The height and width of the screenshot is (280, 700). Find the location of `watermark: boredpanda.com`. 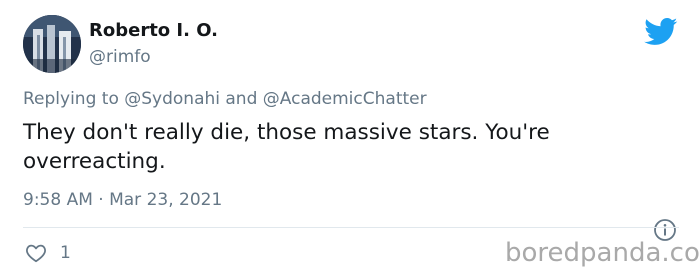

watermark: boredpanda.com is located at coordinates (602, 253).